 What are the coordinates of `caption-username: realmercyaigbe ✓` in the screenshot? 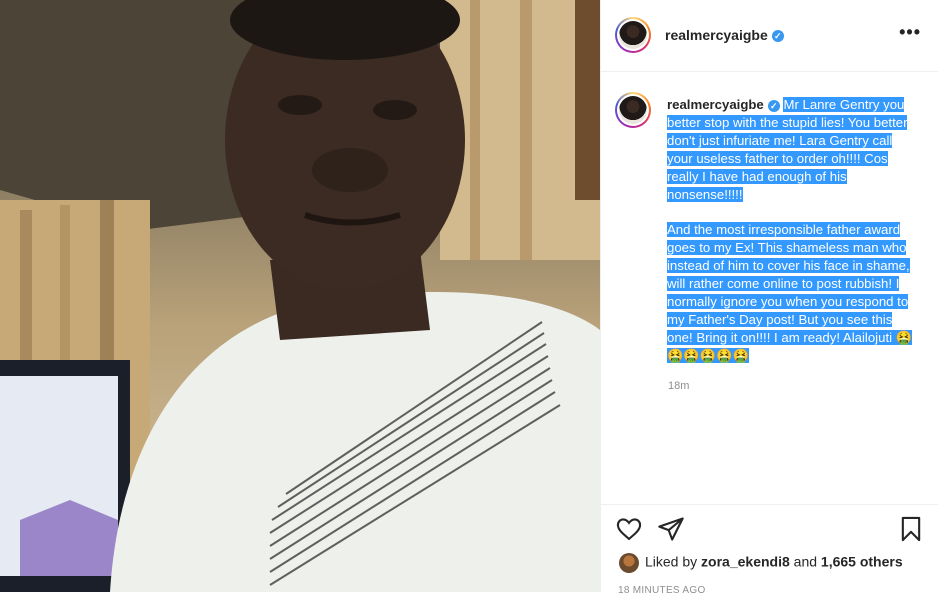 It's located at (723, 104).